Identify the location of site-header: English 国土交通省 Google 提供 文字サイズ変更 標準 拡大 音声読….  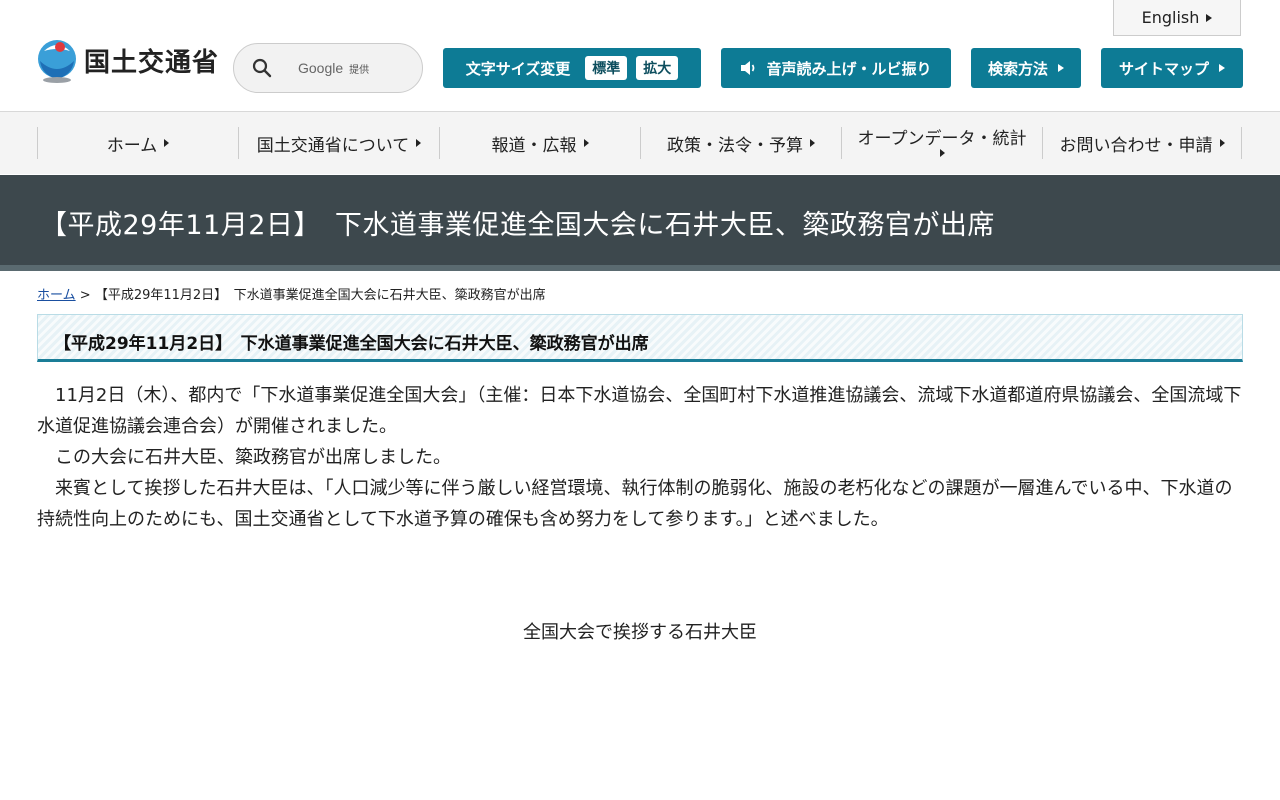
(640, 56).